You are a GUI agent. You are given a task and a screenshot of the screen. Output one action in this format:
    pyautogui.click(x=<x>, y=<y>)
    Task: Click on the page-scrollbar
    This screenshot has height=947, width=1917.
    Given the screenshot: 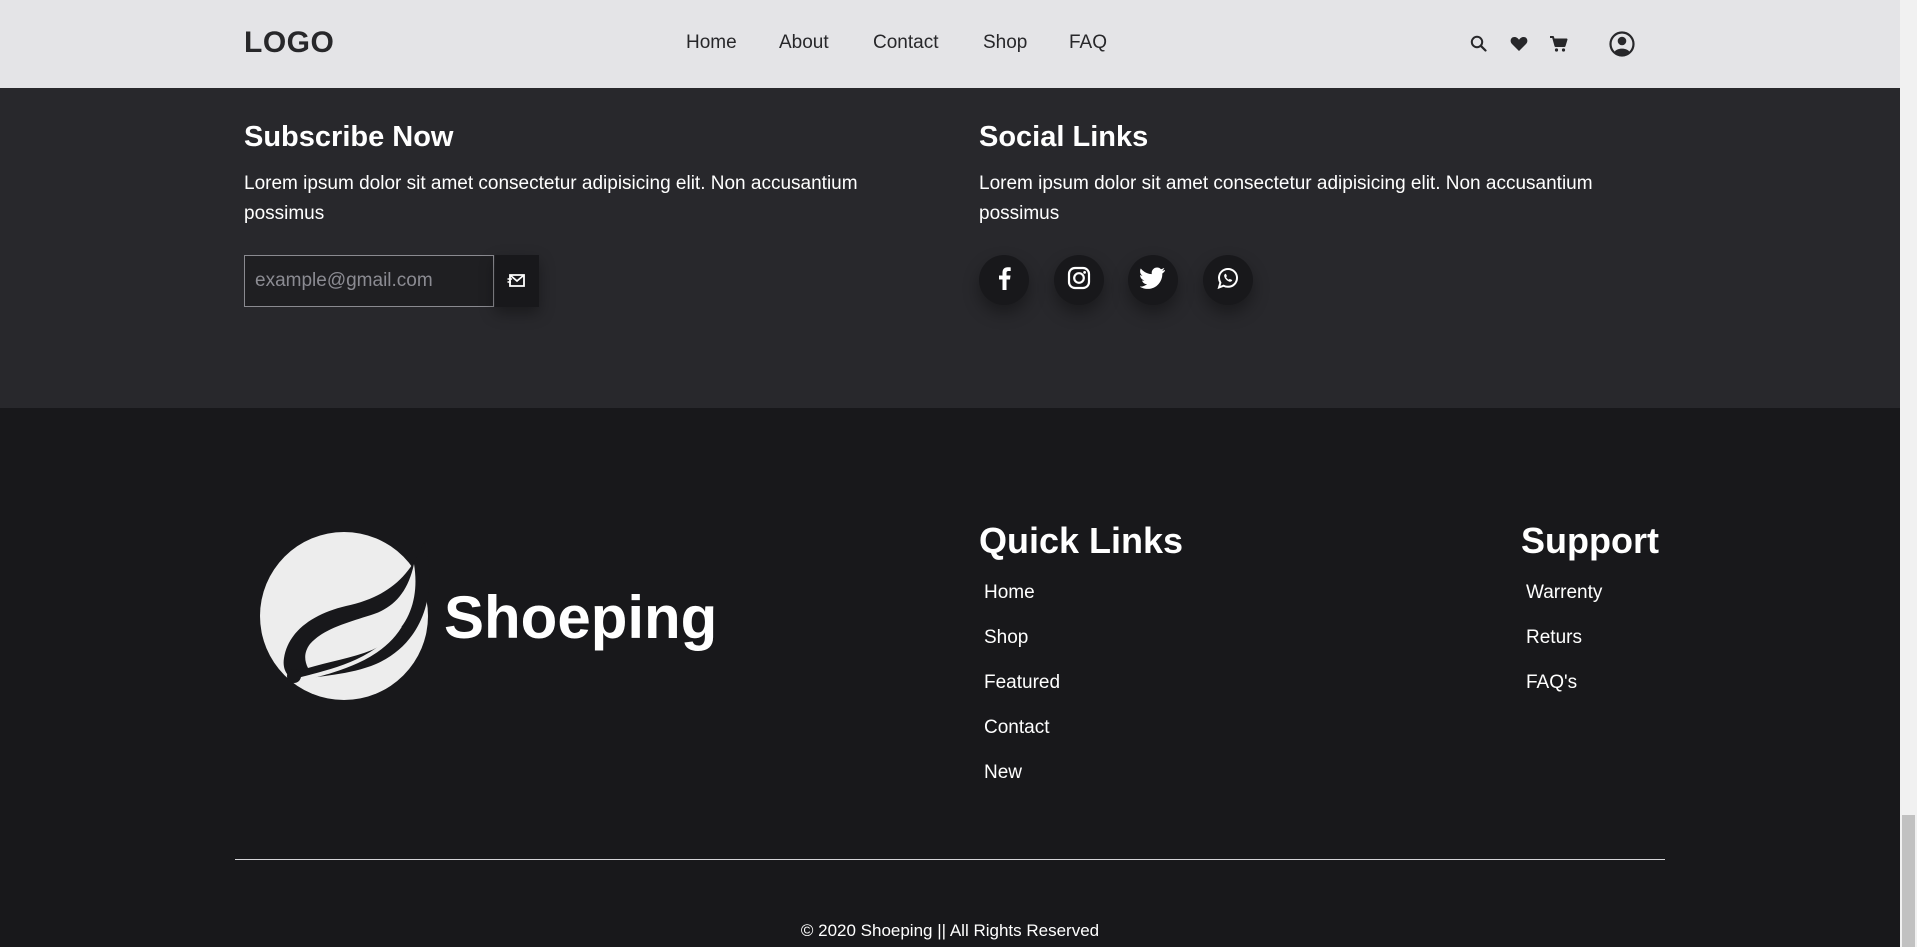 What is the action you would take?
    pyautogui.click(x=1908, y=473)
    